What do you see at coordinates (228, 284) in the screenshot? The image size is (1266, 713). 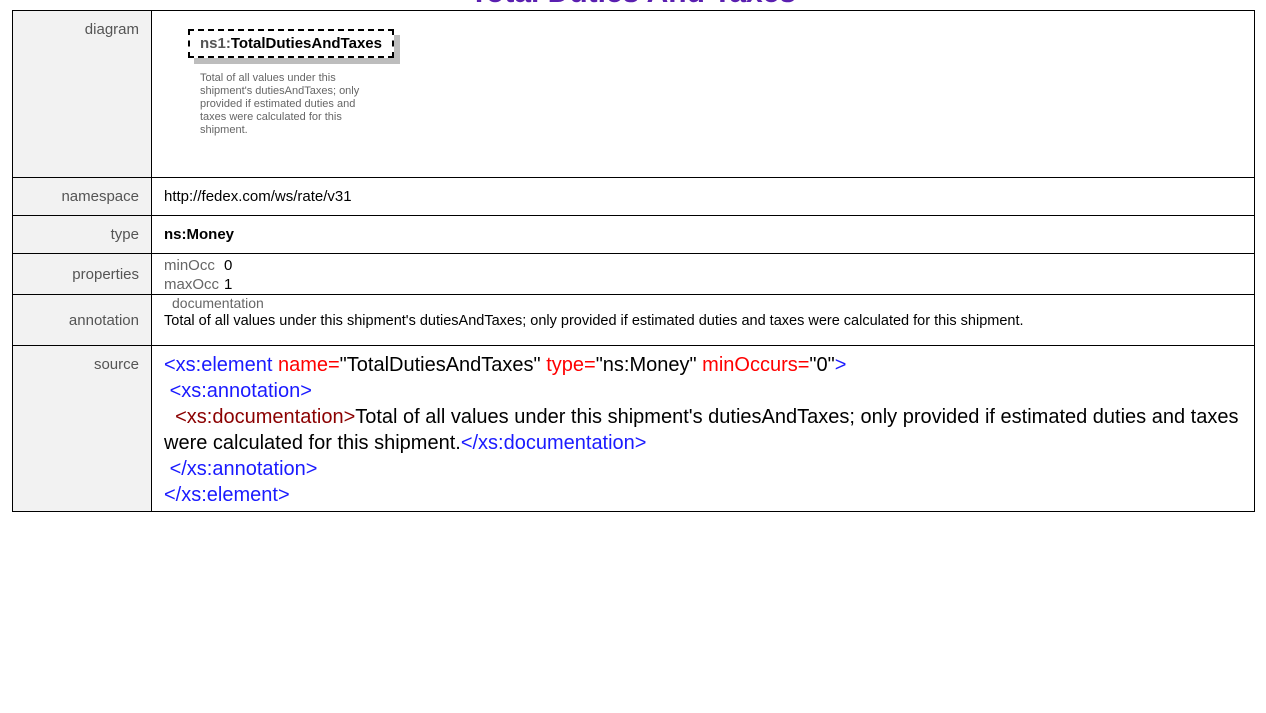 I see `prop-val-max: 1` at bounding box center [228, 284].